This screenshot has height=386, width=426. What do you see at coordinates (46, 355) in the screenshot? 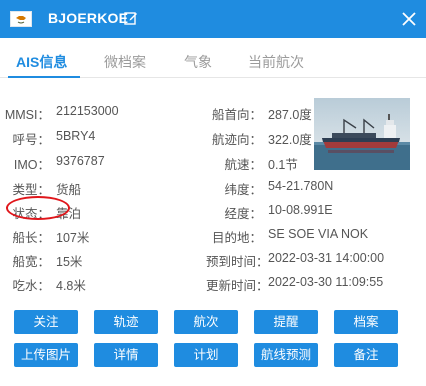
I see `upload-photo-button: 上传图片` at bounding box center [46, 355].